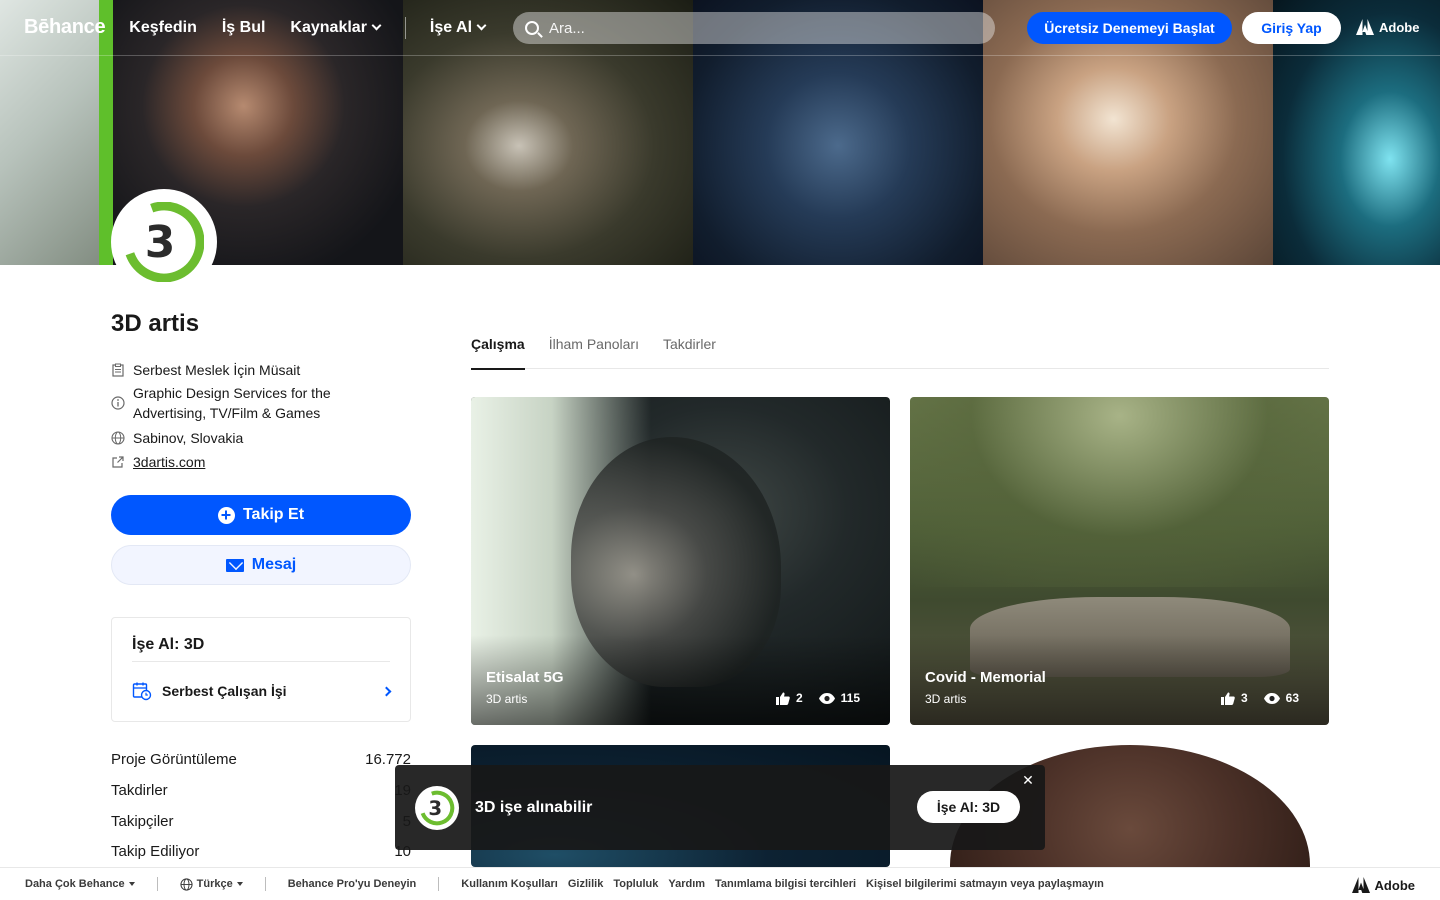  I want to click on hire-card-divider, so click(261, 661).